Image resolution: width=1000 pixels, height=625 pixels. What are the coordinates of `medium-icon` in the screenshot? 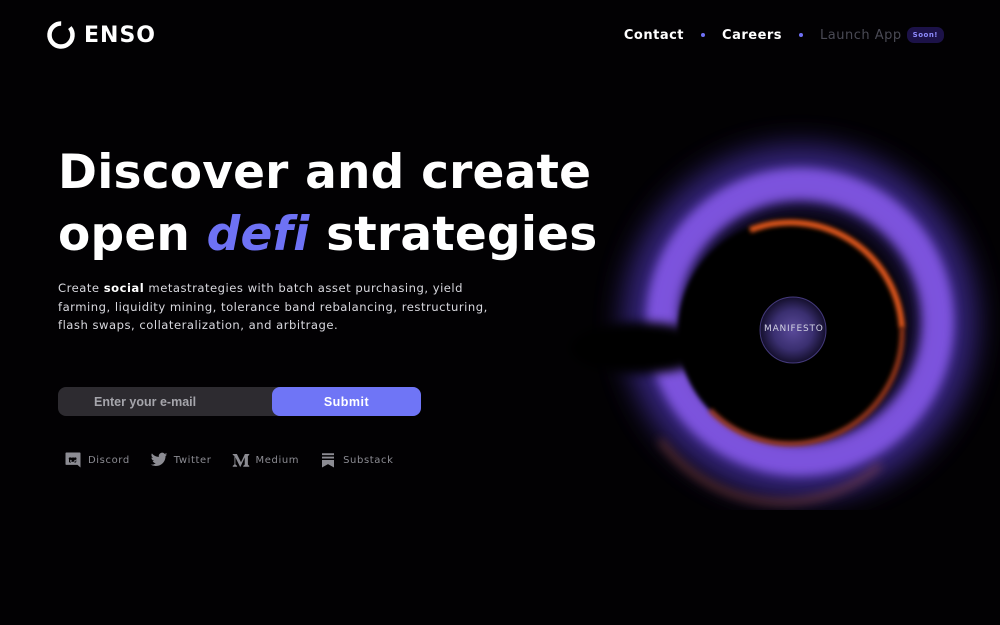 It's located at (240, 460).